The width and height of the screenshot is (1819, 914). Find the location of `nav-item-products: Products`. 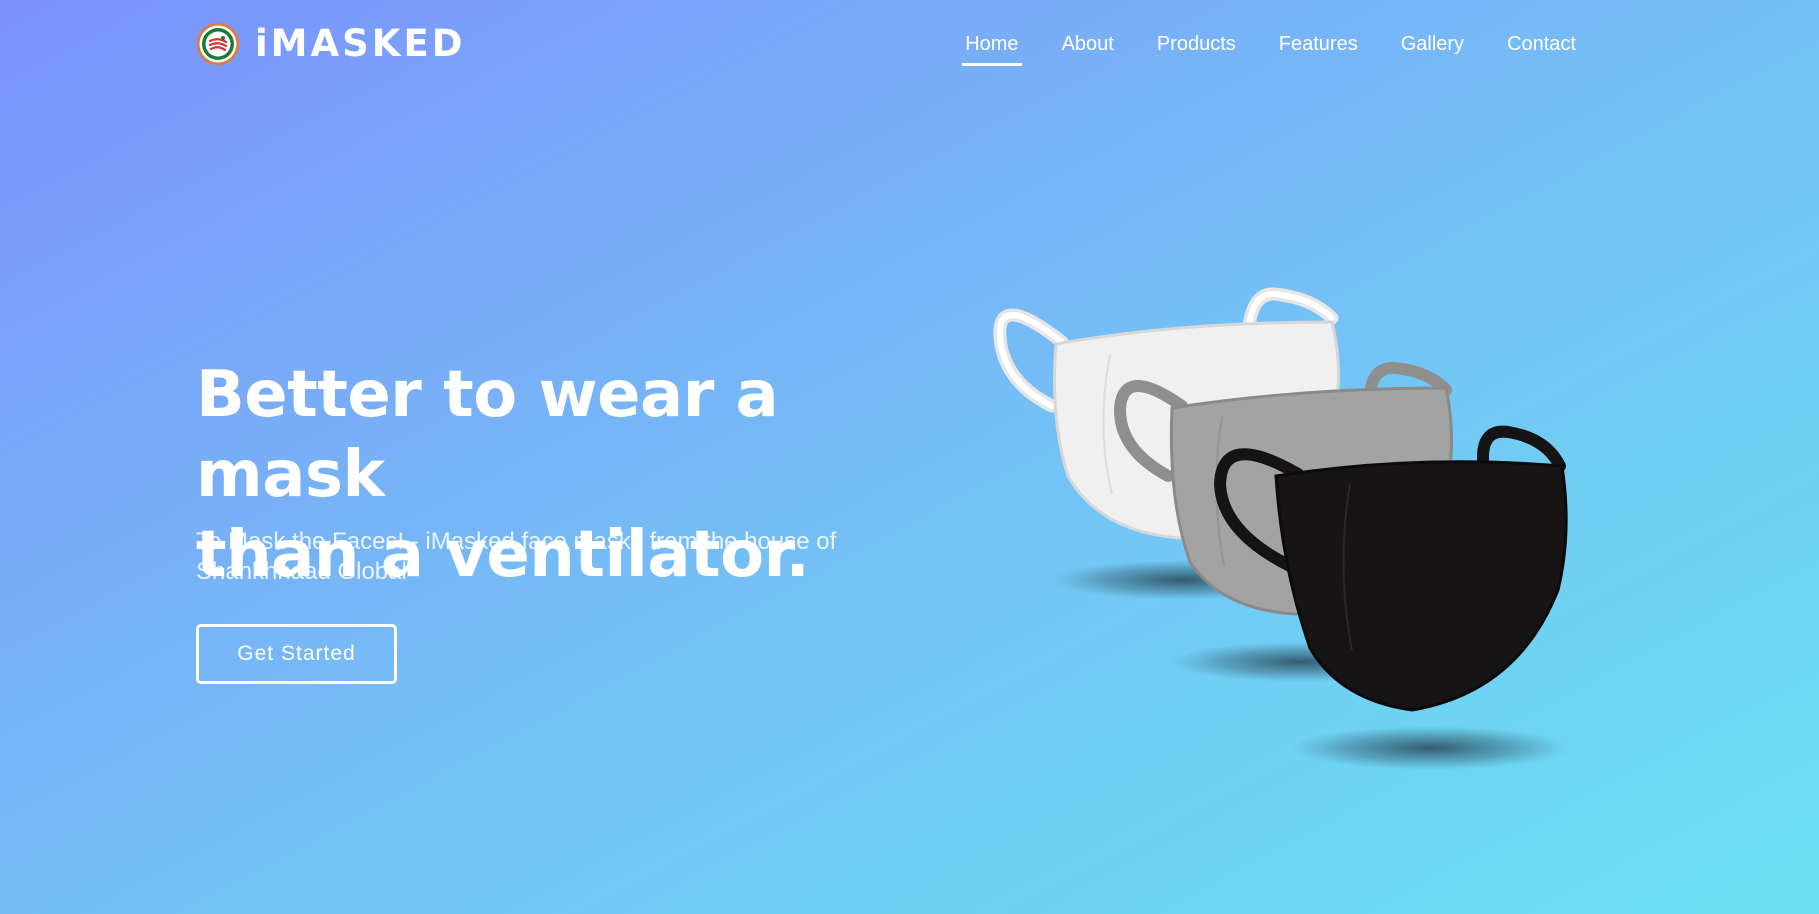

nav-item-products: Products is located at coordinates (1196, 44).